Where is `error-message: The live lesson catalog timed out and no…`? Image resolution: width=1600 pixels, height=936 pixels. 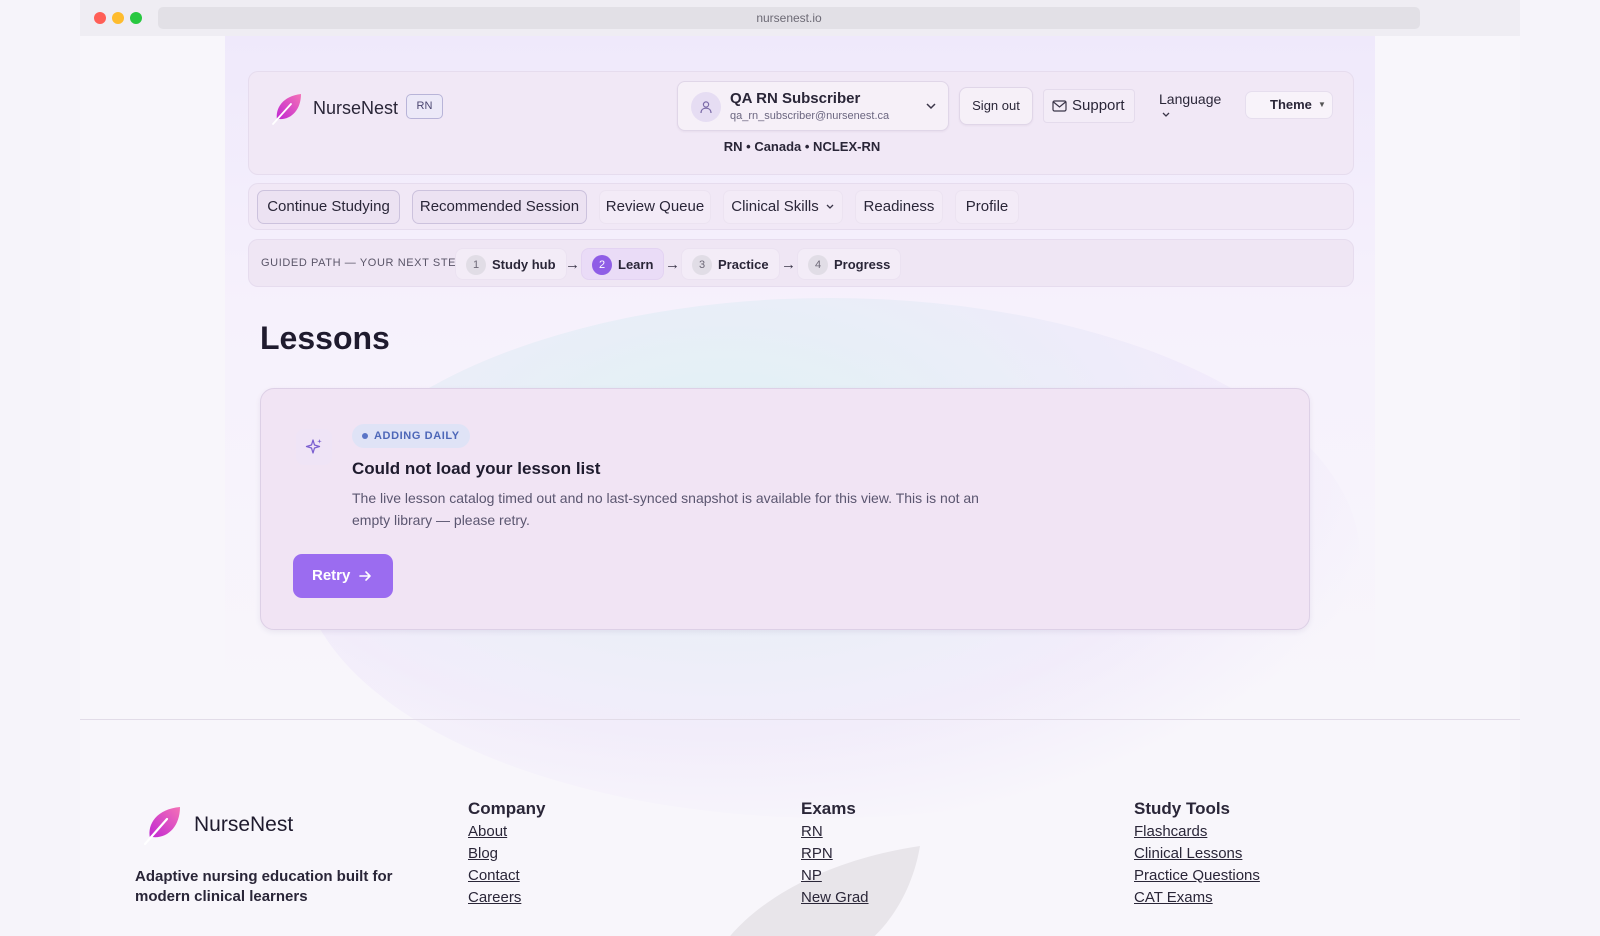 error-message: The live lesson catalog timed out and no… is located at coordinates (665, 509).